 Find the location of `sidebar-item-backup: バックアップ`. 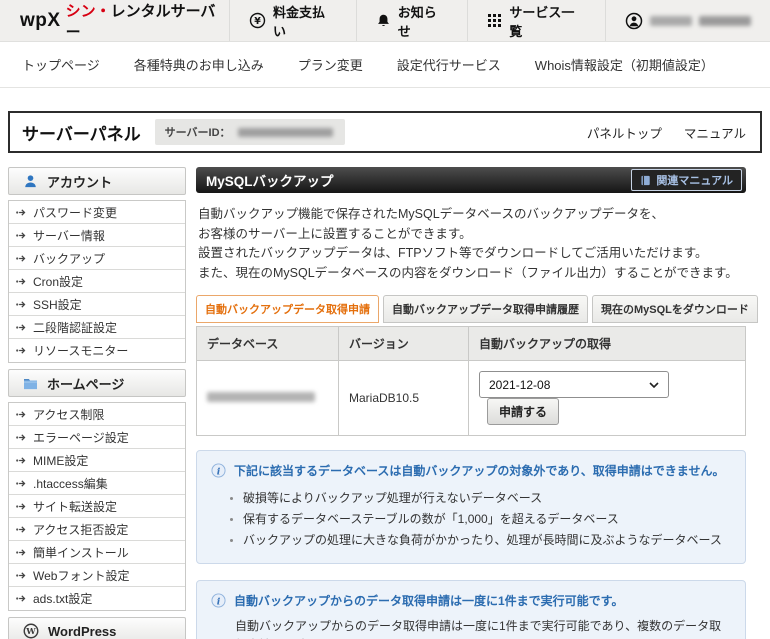

sidebar-item-backup: バックアップ is located at coordinates (97, 258).